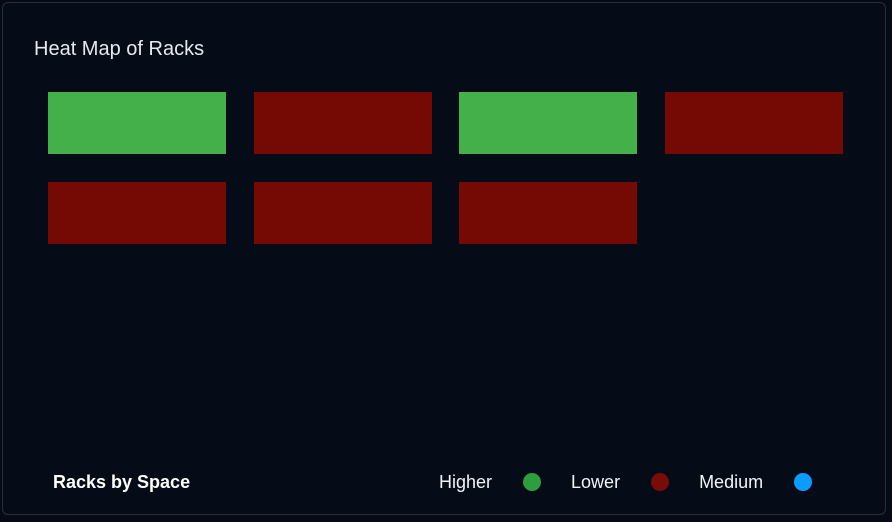  Describe the element at coordinates (731, 481) in the screenshot. I see `legend-label: Medium` at that location.